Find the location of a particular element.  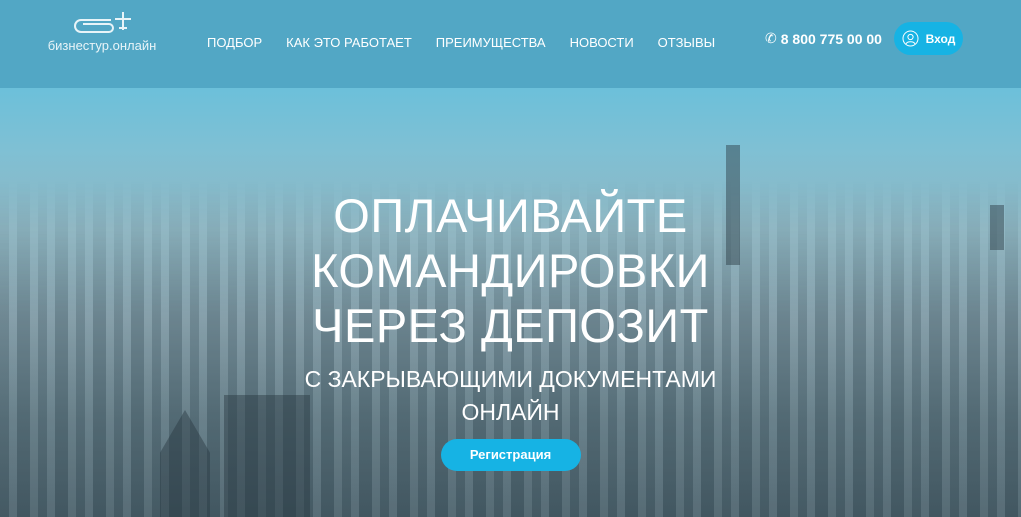

logo-text: бизнестур.онлайн is located at coordinates (102, 45).